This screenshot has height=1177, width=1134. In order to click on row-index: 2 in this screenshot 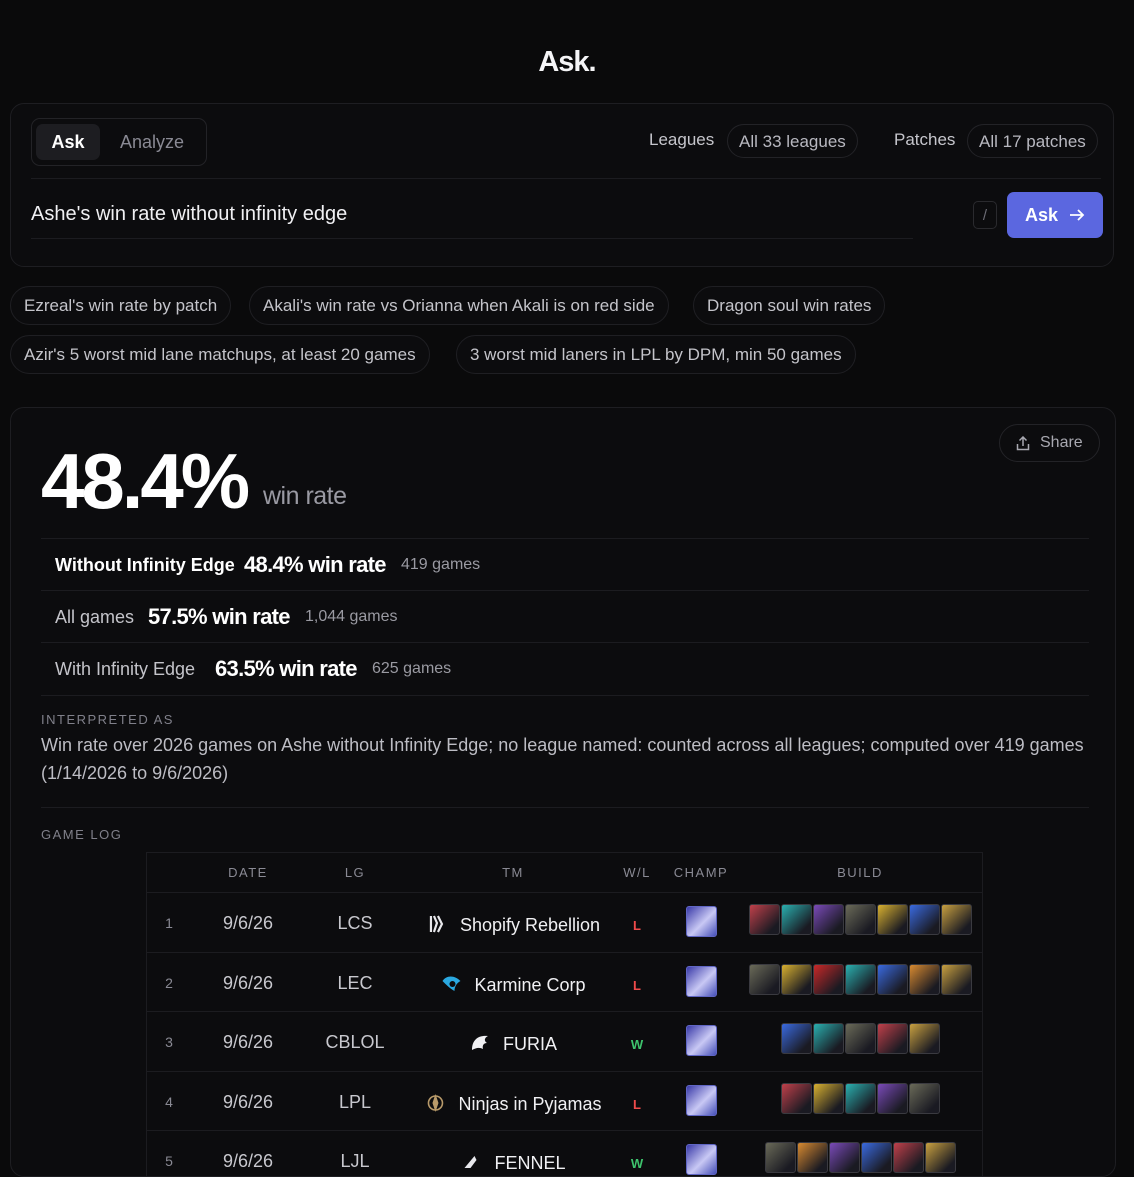, I will do `click(169, 982)`.